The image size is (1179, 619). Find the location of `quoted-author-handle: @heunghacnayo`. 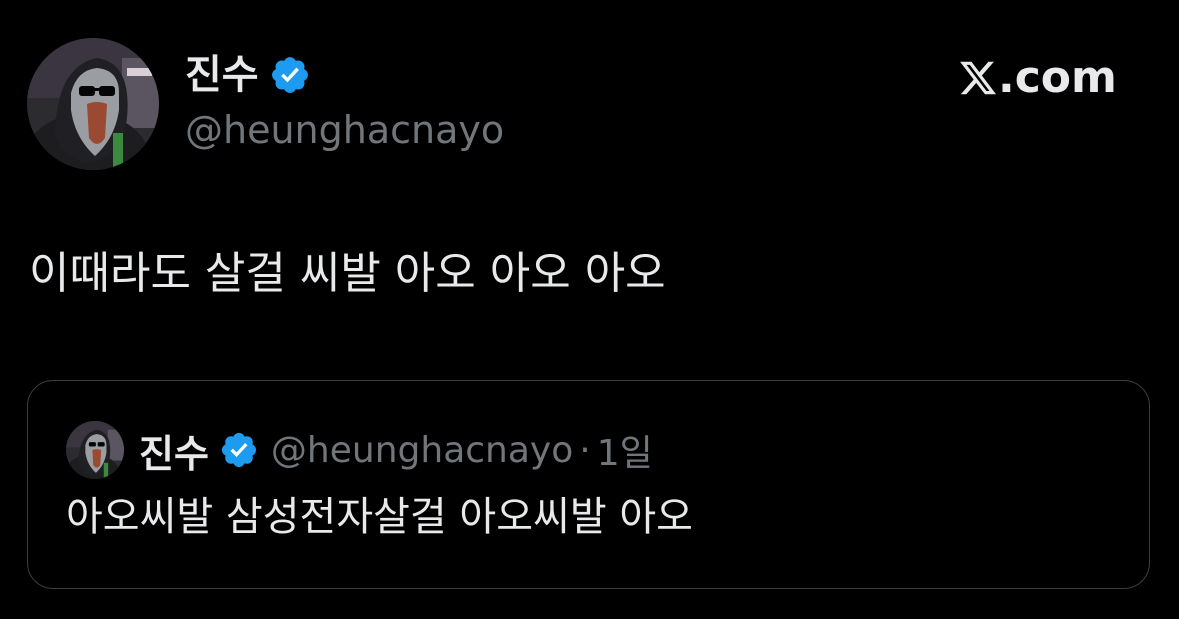

quoted-author-handle: @heunghacnayo is located at coordinates (422, 450).